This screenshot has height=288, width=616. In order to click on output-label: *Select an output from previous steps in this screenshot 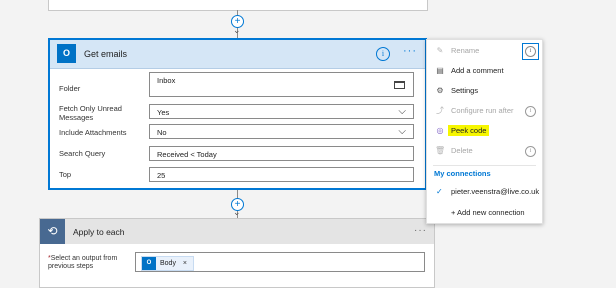, I will do `click(85, 263)`.